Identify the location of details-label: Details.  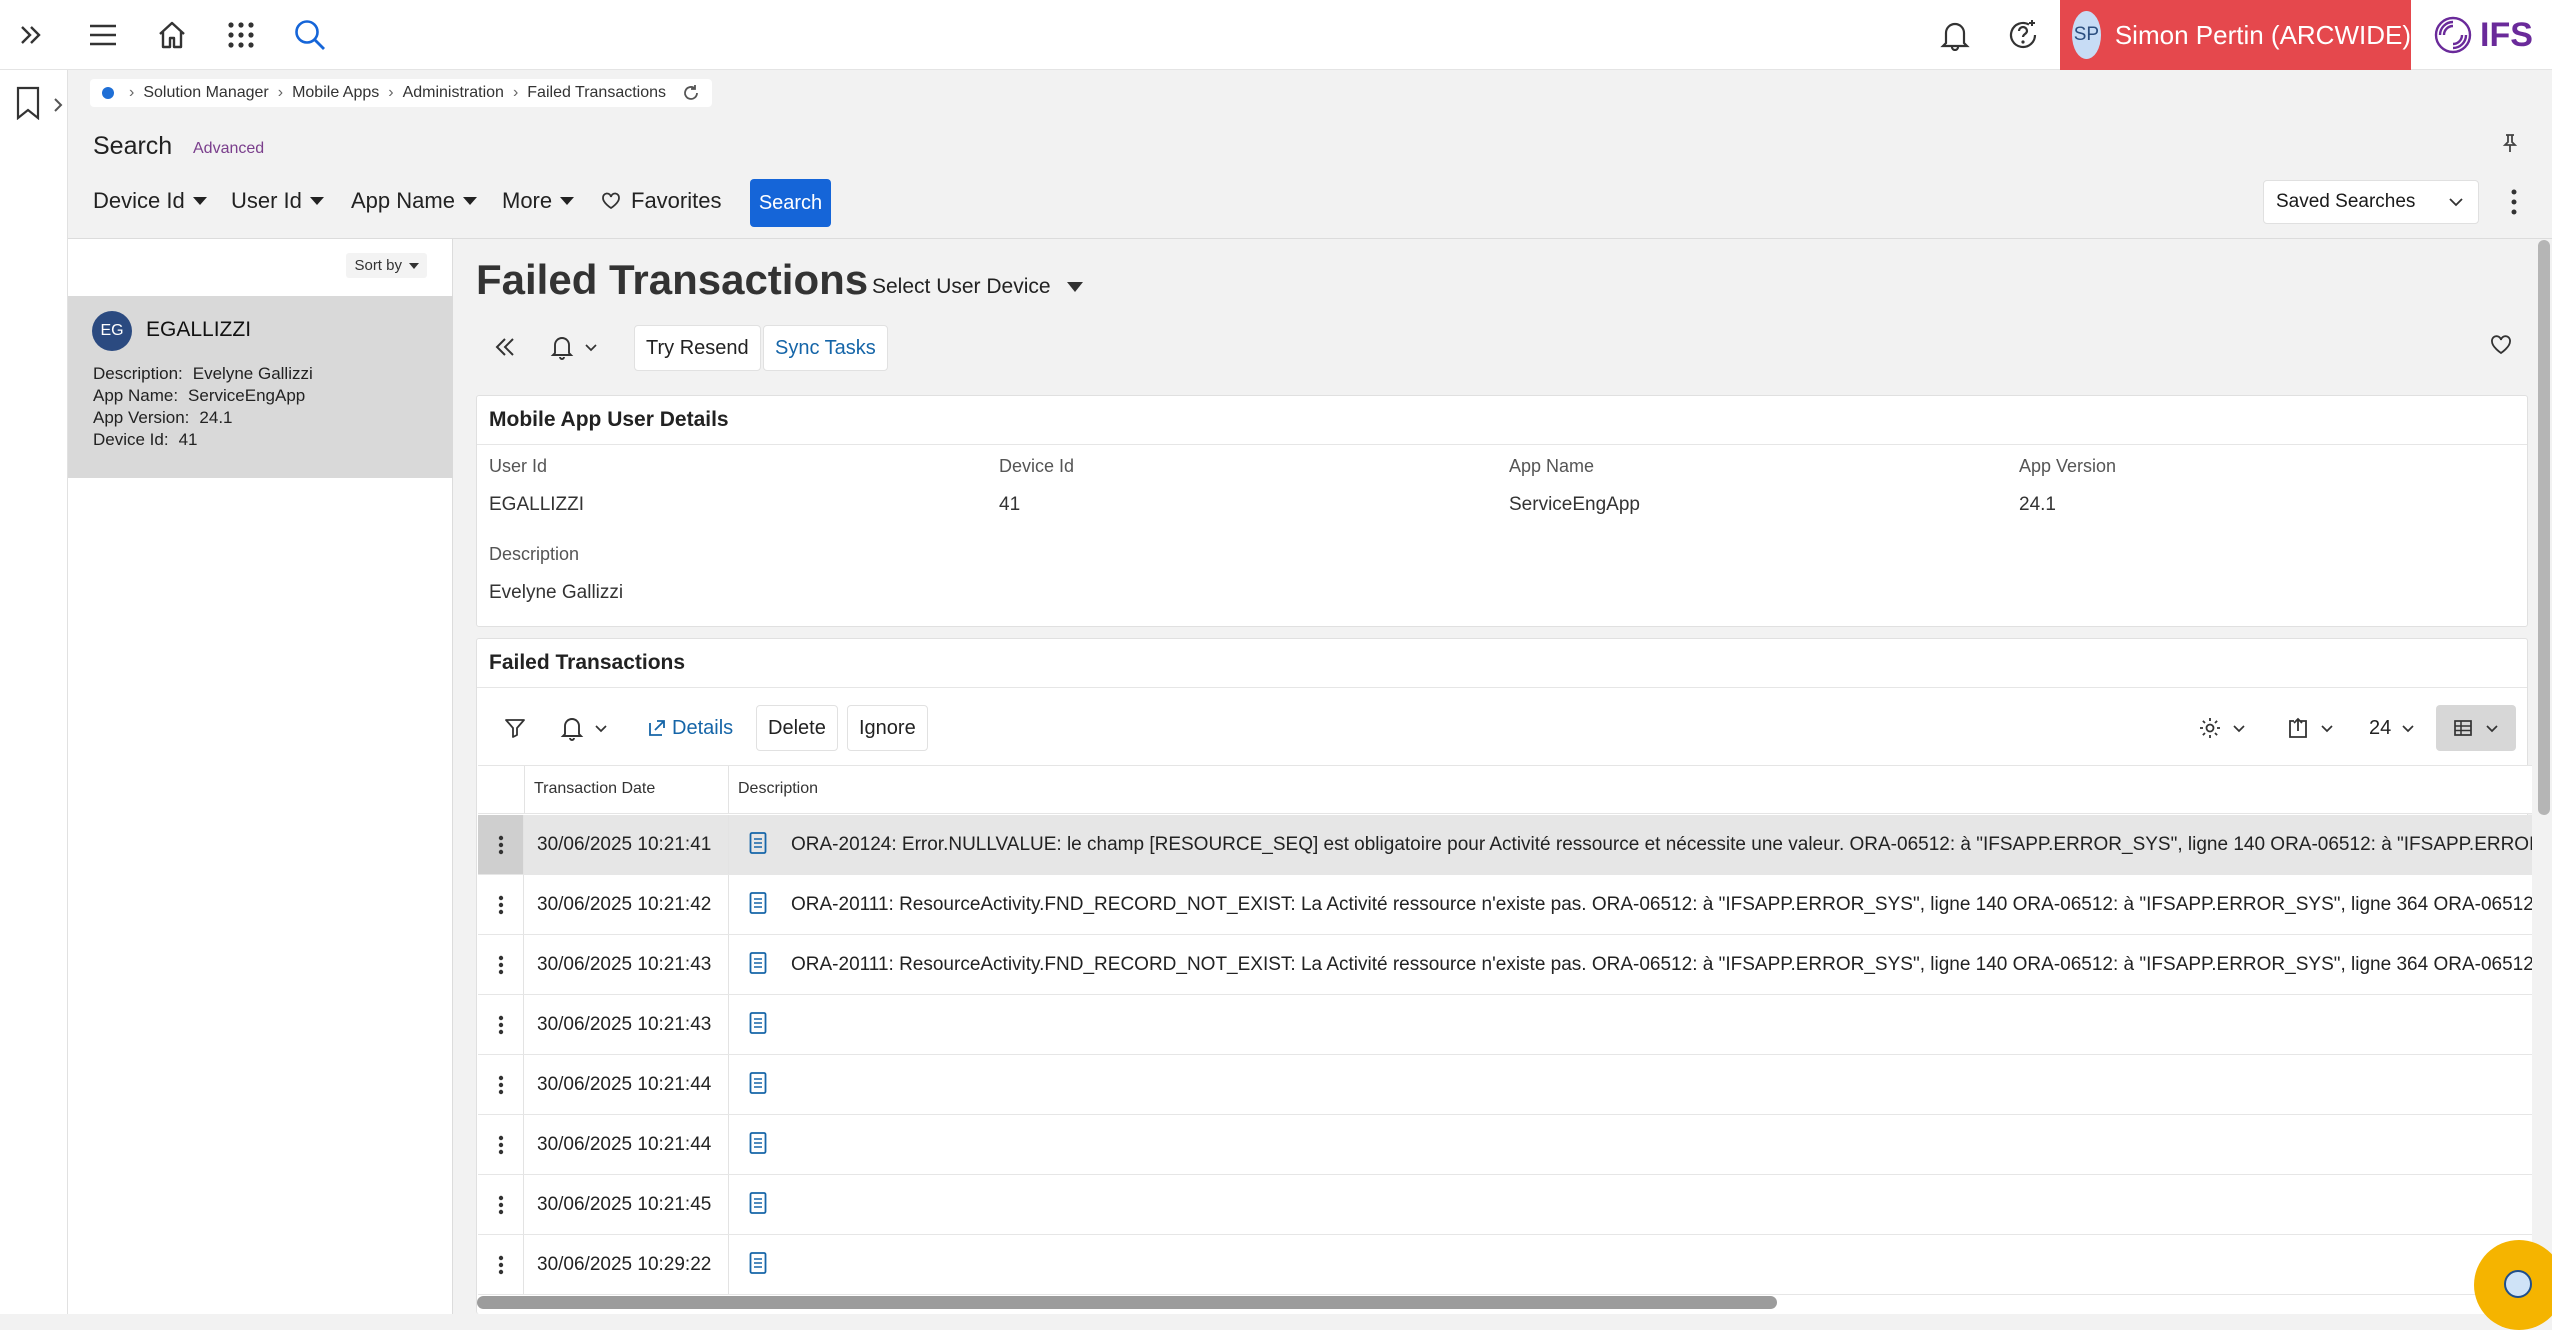
(703, 727).